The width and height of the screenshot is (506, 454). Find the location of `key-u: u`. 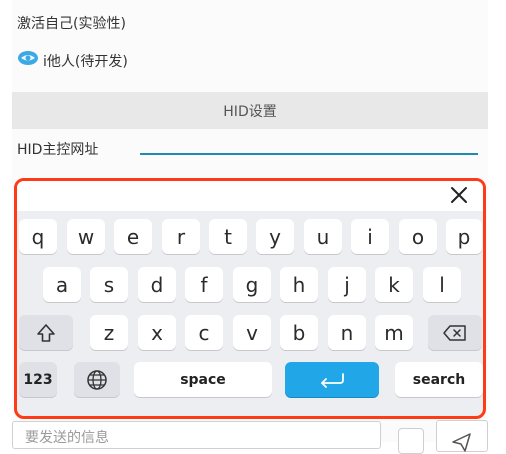

key-u: u is located at coordinates (323, 236).